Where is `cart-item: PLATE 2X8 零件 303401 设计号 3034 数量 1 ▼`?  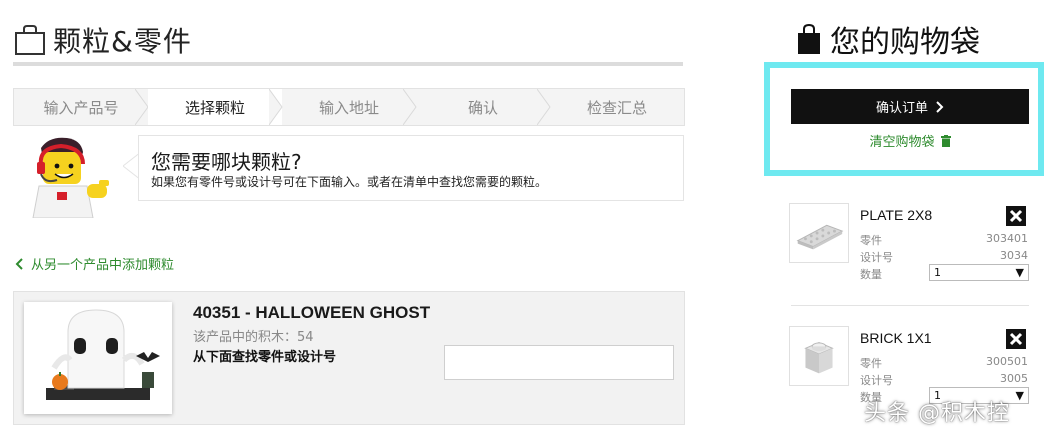
cart-item: PLATE 2X8 零件 303401 设计号 3034 数量 1 ▼ is located at coordinates (909, 258).